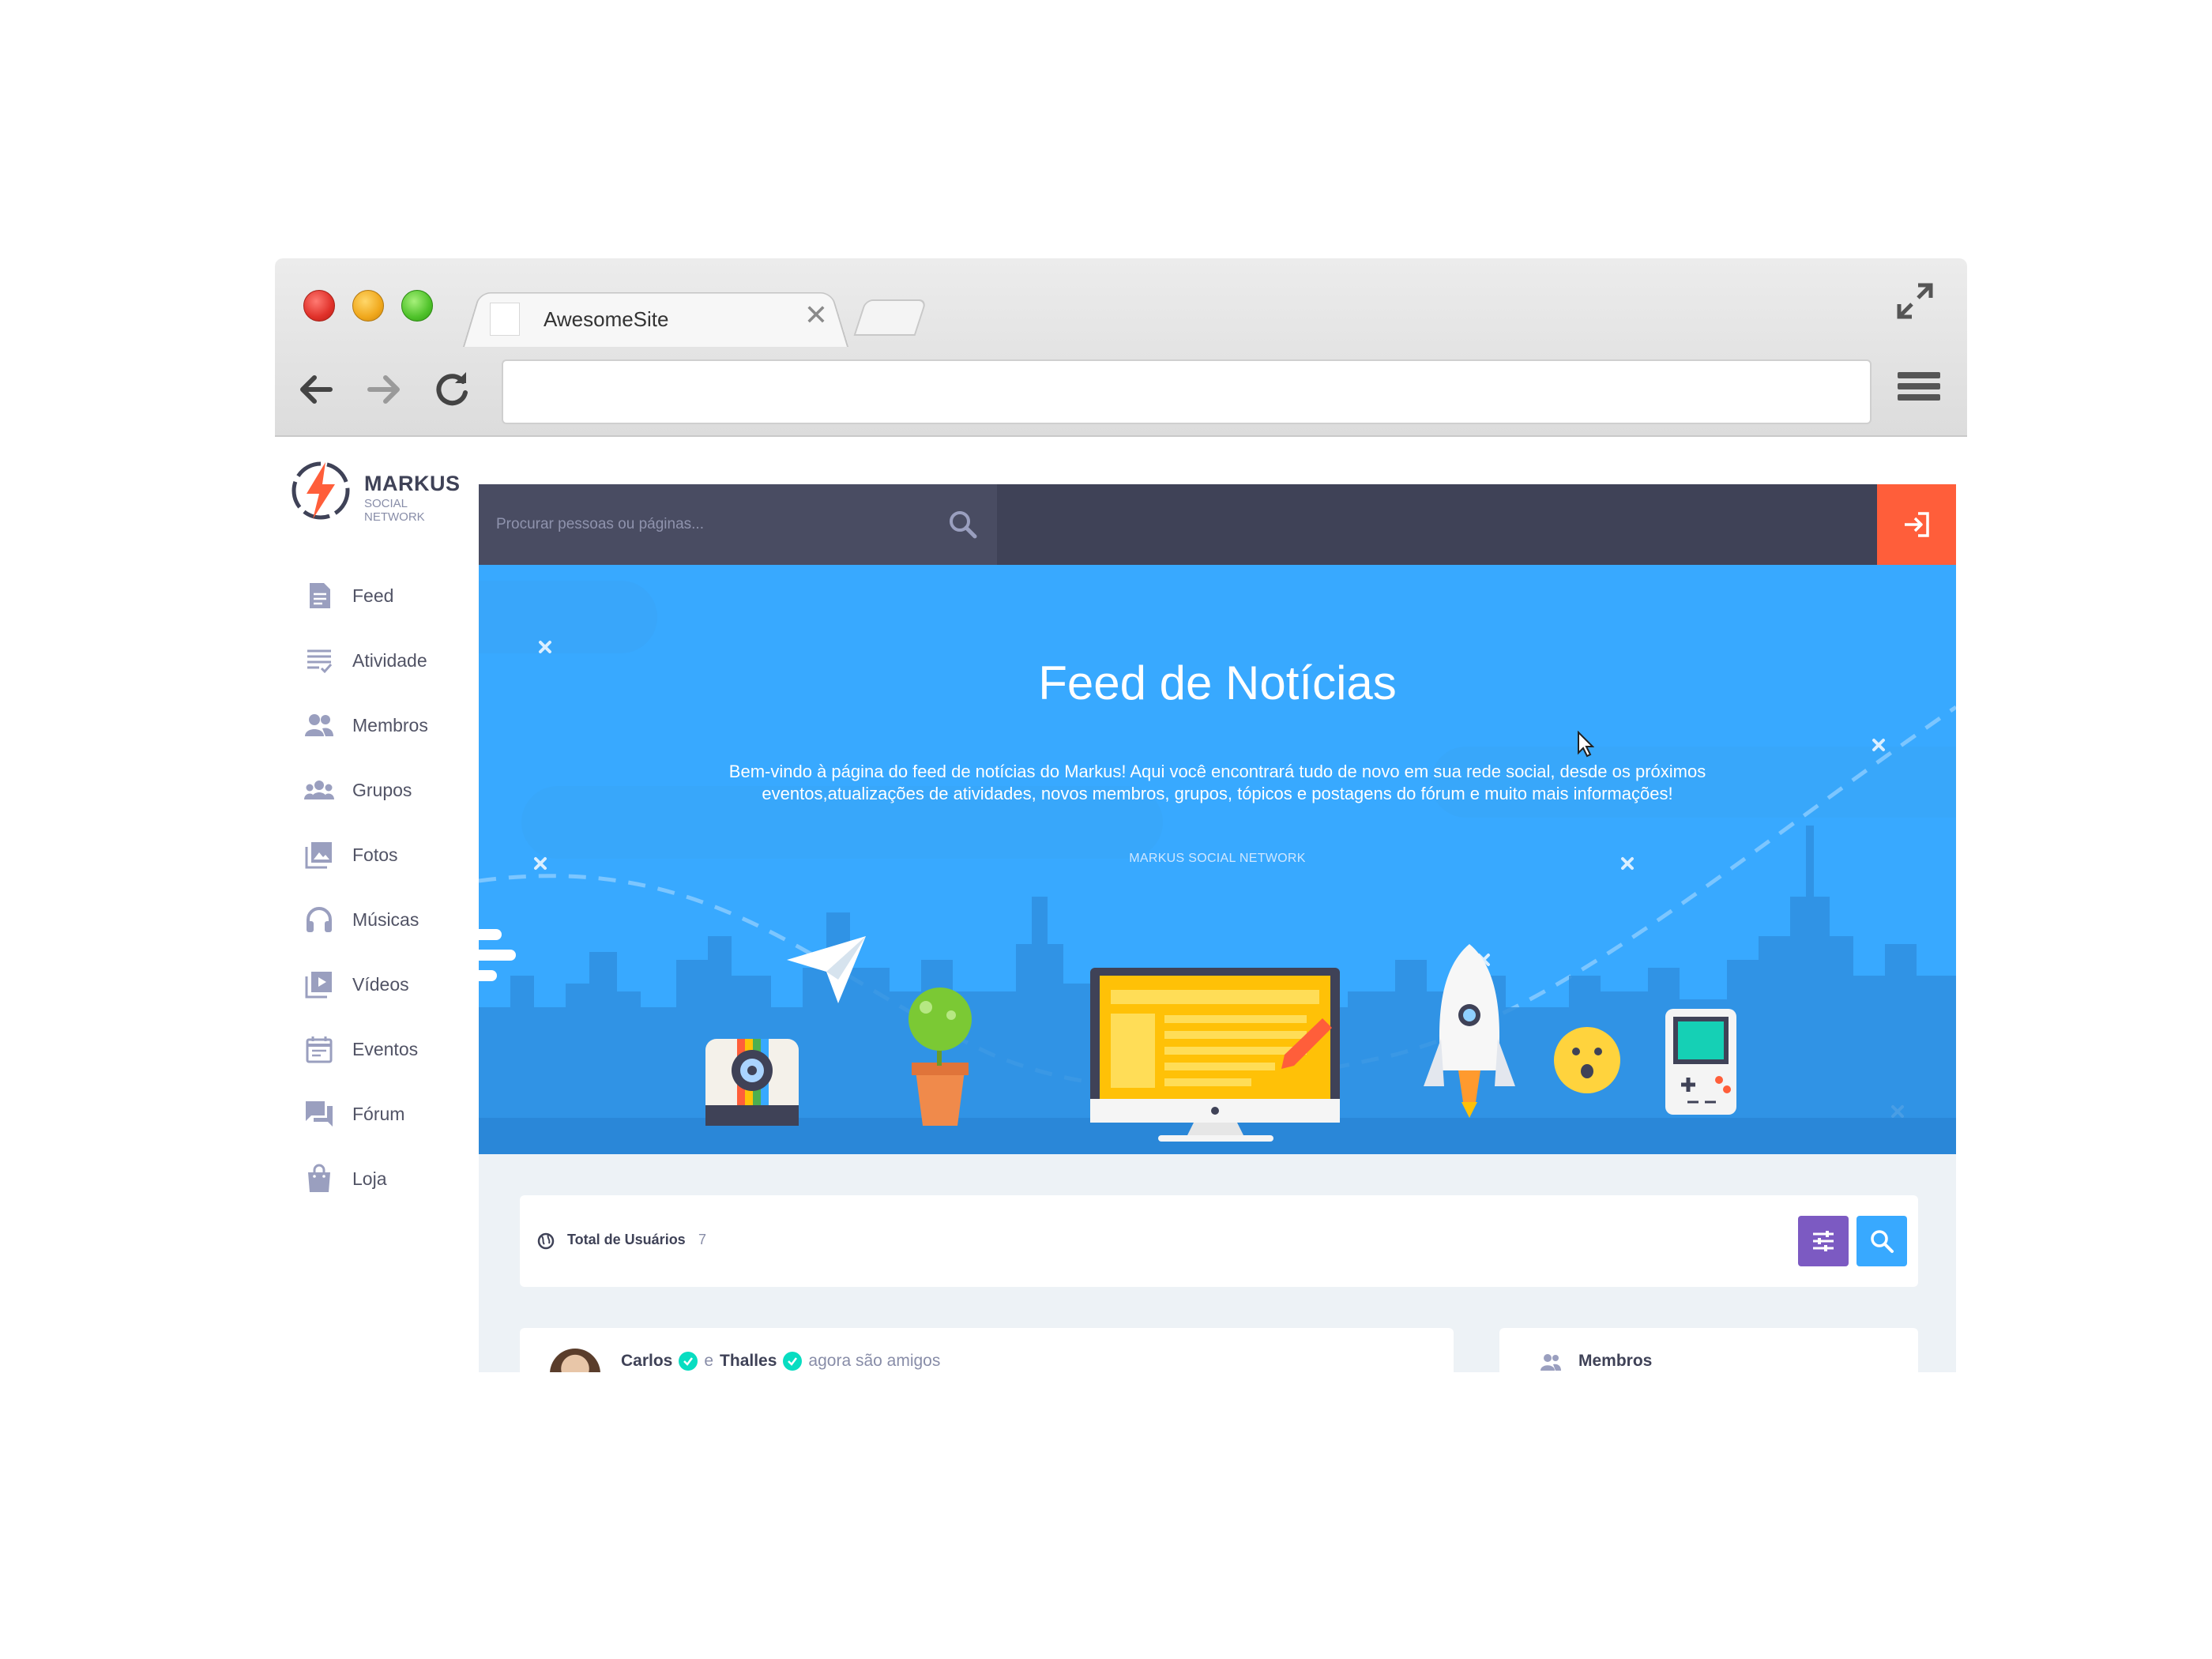 The image size is (2212, 1659). I want to click on user-name-link: Thalles, so click(749, 1362).